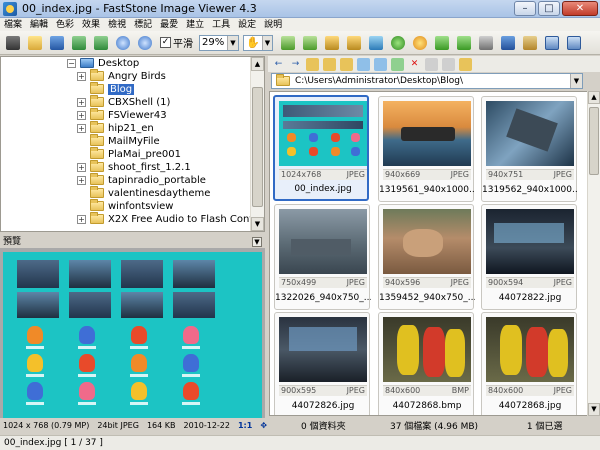 This screenshot has width=600, height=450. Describe the element at coordinates (354, 43) in the screenshot. I see `resize-button` at that location.